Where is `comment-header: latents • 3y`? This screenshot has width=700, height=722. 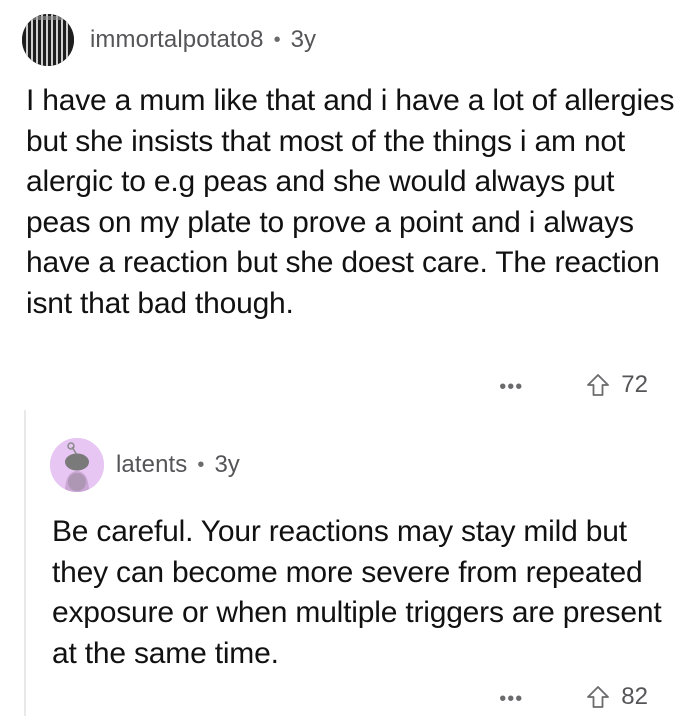
comment-header: latents • 3y is located at coordinates (145, 465).